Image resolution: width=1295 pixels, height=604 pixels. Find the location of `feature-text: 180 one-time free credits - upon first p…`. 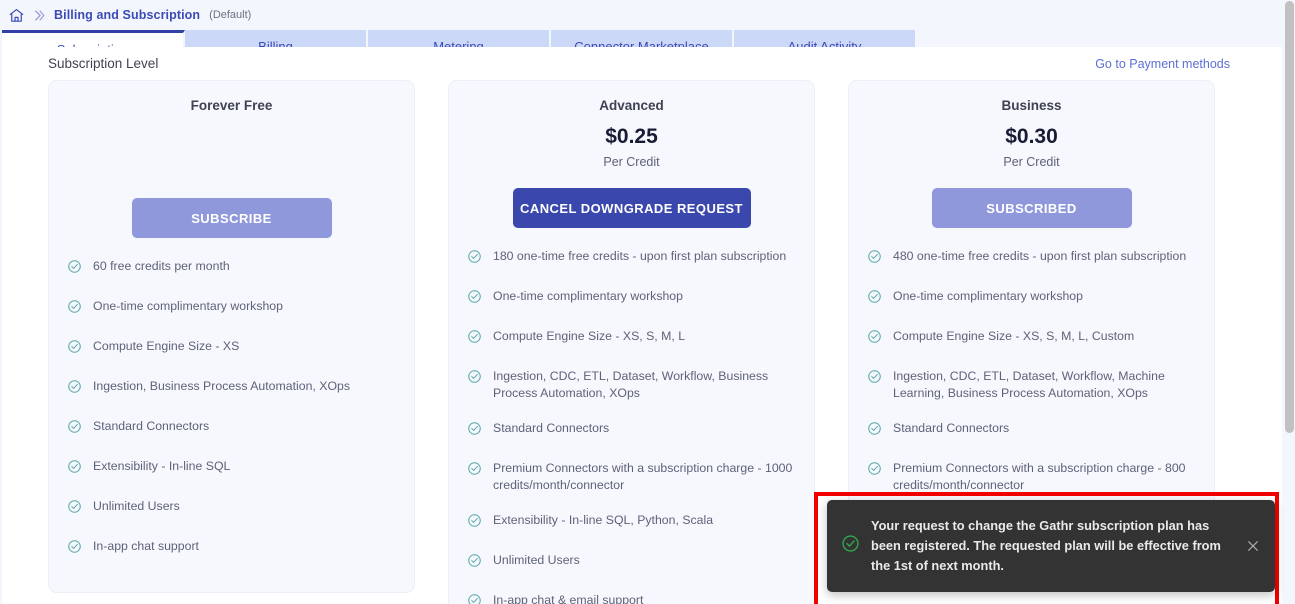

feature-text: 180 one-time free credits - upon first p… is located at coordinates (640, 256).